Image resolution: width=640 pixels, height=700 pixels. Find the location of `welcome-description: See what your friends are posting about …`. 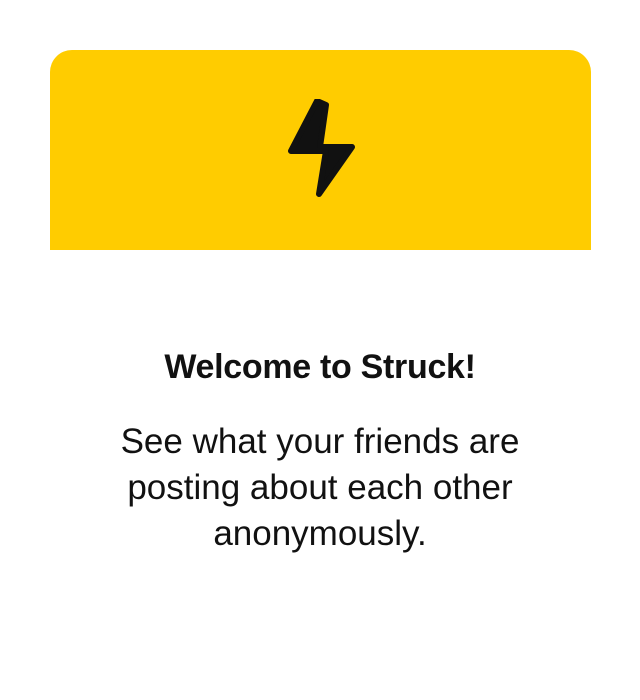

welcome-description: See what your friends are posting about … is located at coordinates (320, 487).